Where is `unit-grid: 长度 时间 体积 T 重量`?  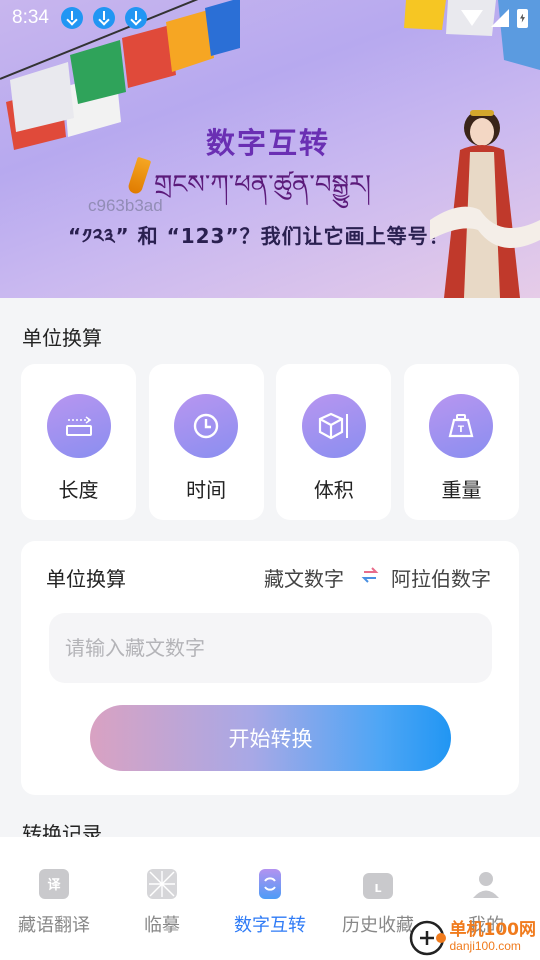 unit-grid: 长度 时间 体积 T 重量 is located at coordinates (270, 442).